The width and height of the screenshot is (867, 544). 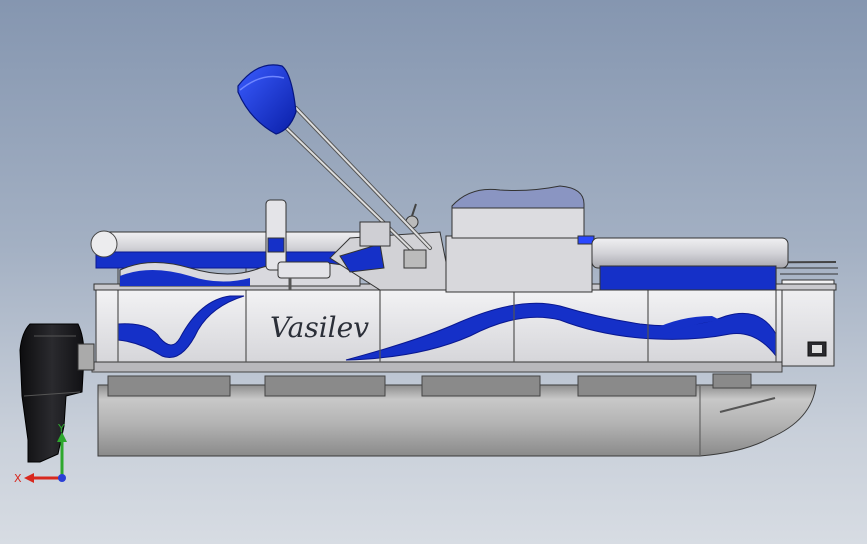 What do you see at coordinates (319, 327) in the screenshot?
I see `brand-logo-text: Vasilev` at bounding box center [319, 327].